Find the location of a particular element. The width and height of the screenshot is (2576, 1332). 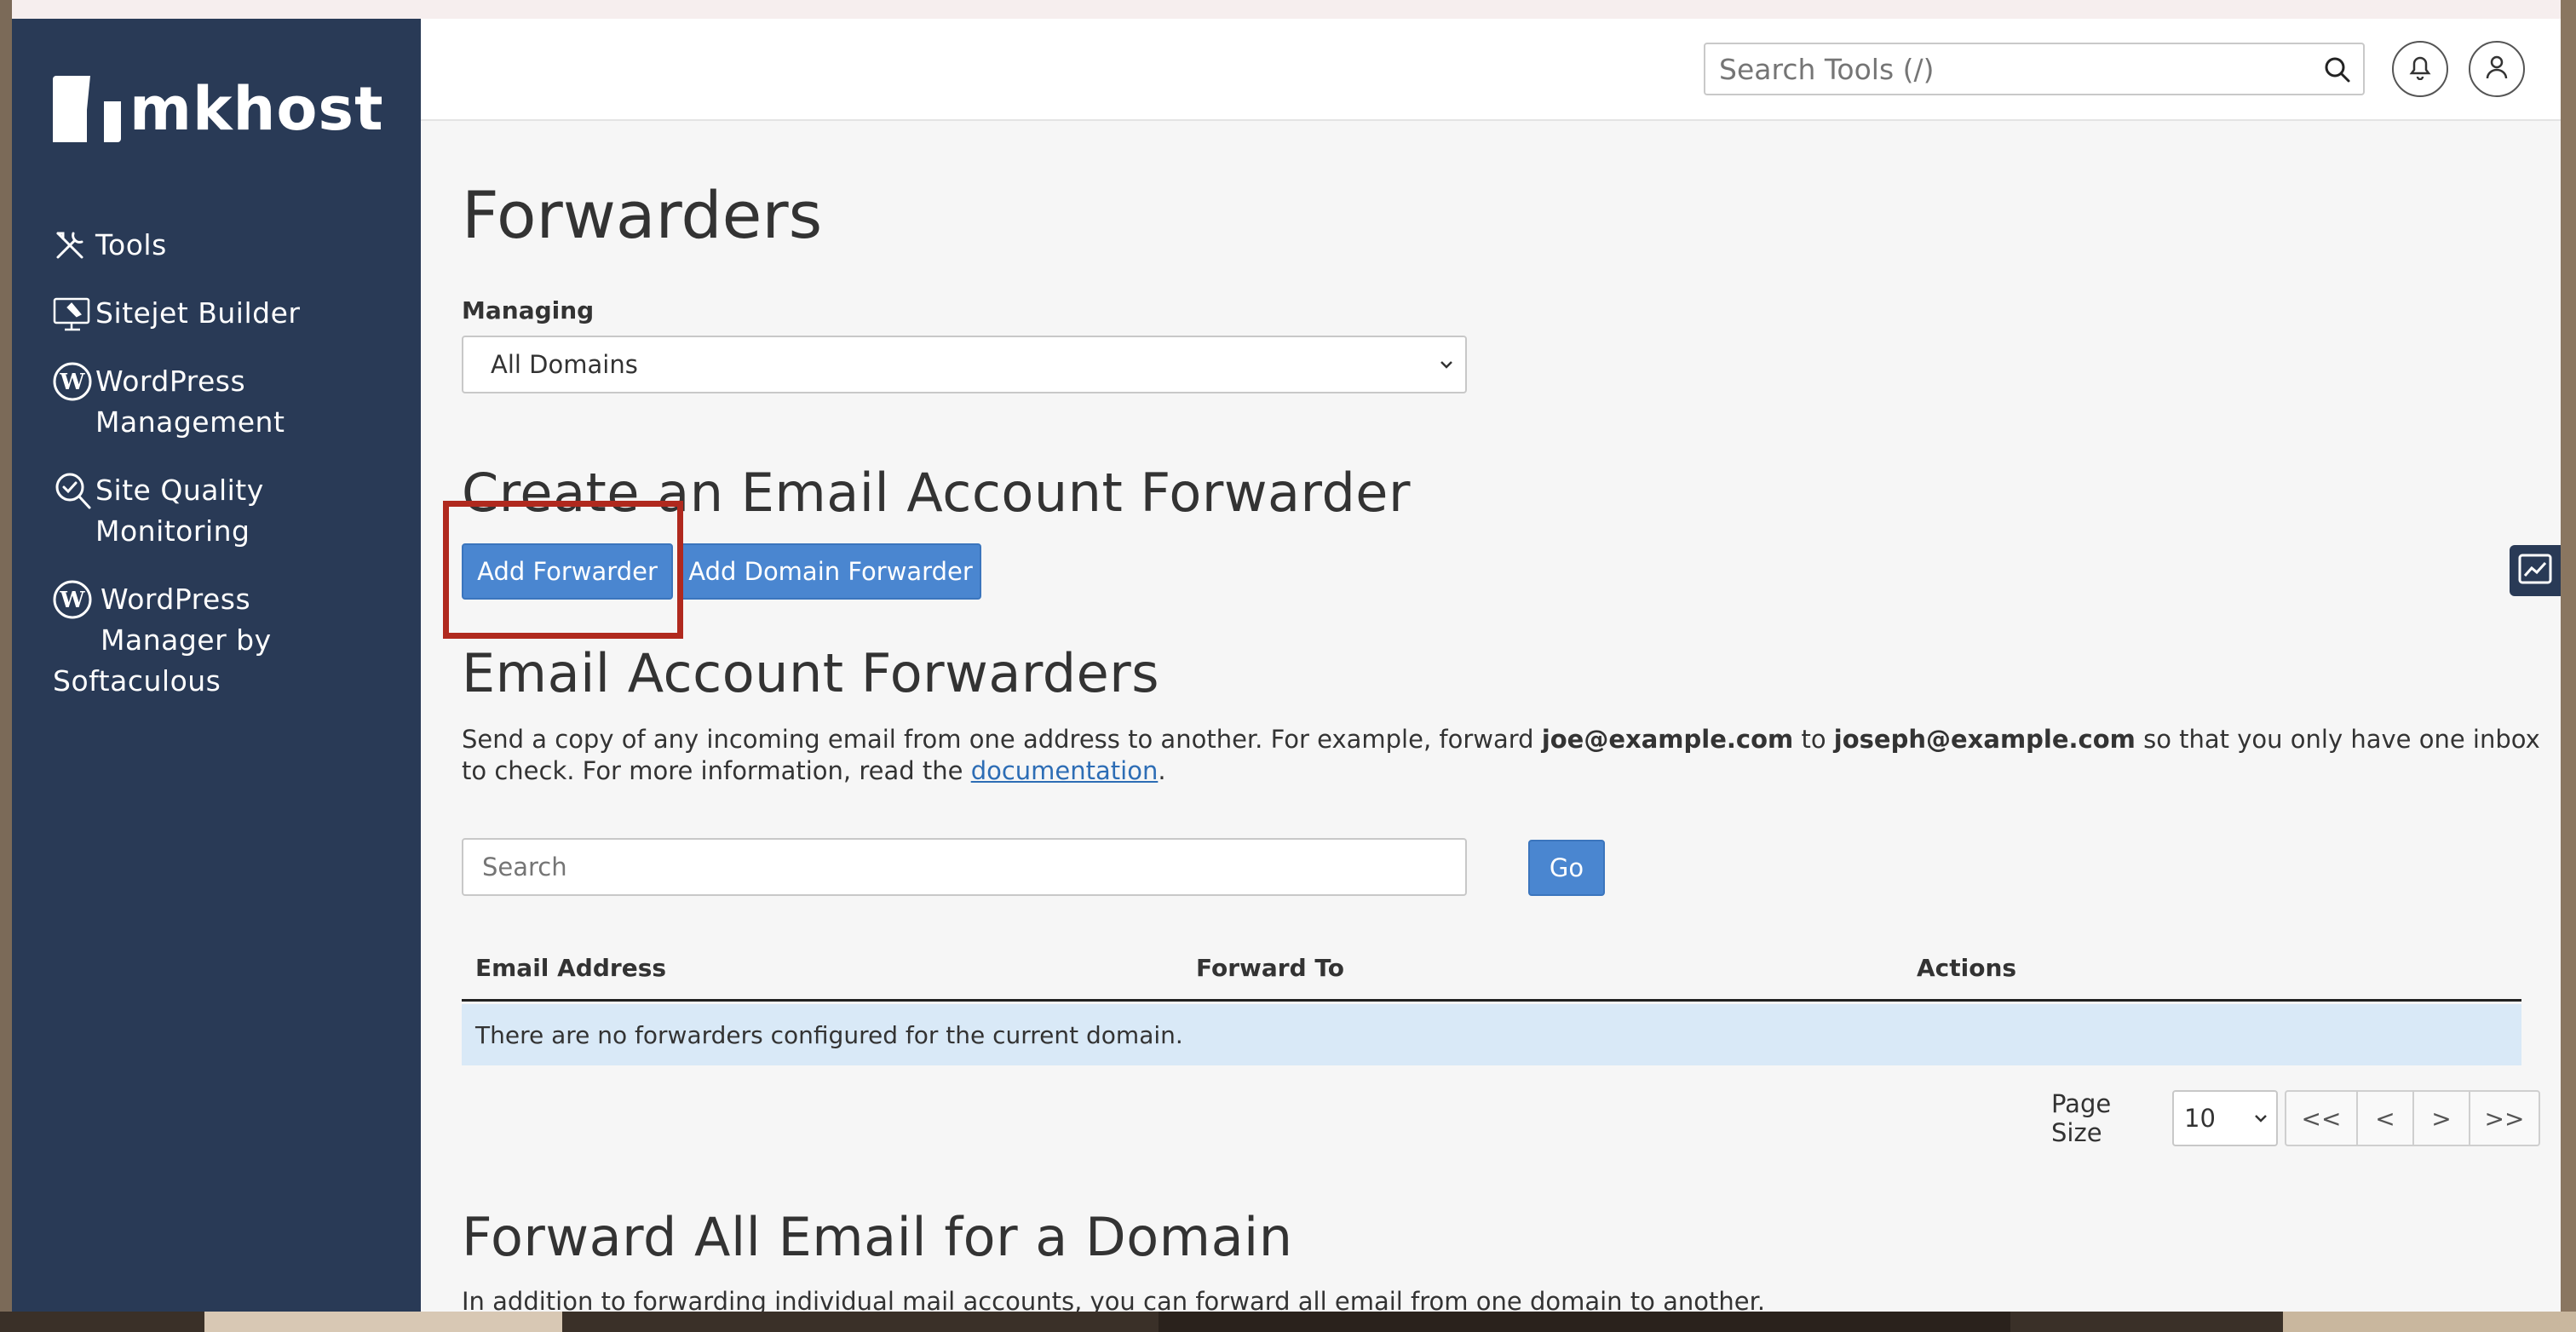

desktop-backdrop-left is located at coordinates (6, 666).